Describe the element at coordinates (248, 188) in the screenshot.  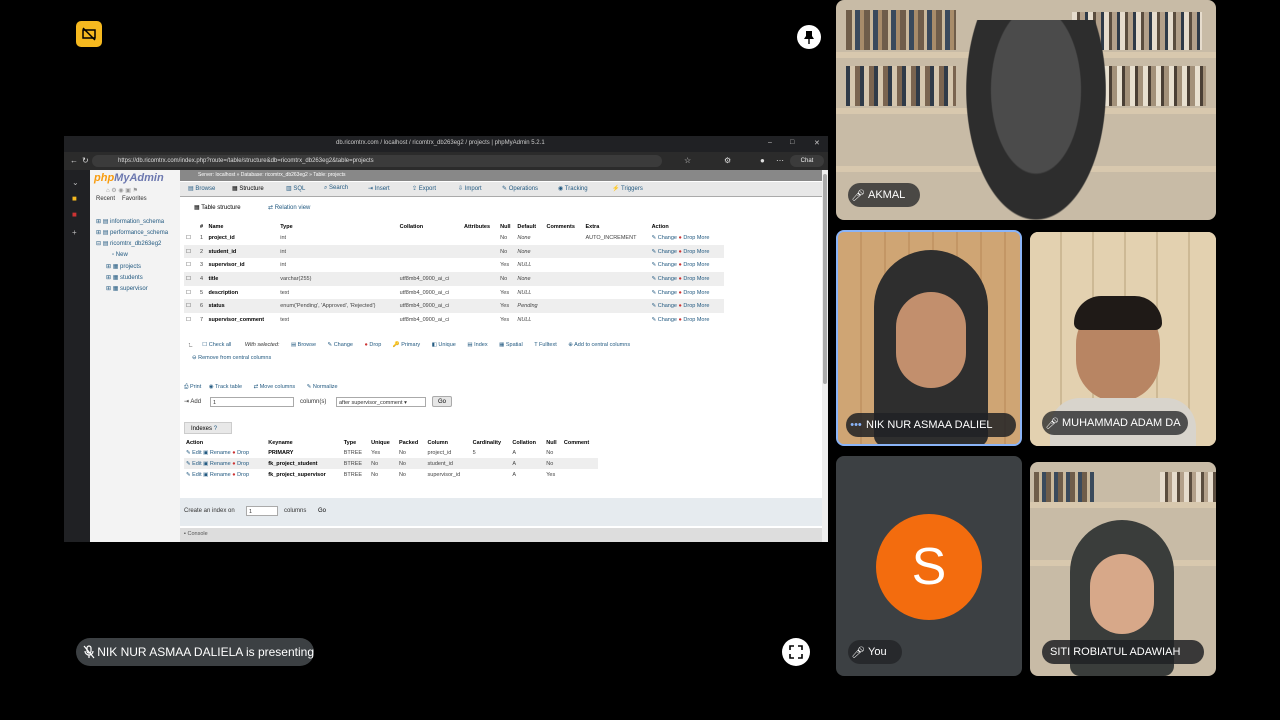
I see `tab-structure: ▦ Structure` at that location.